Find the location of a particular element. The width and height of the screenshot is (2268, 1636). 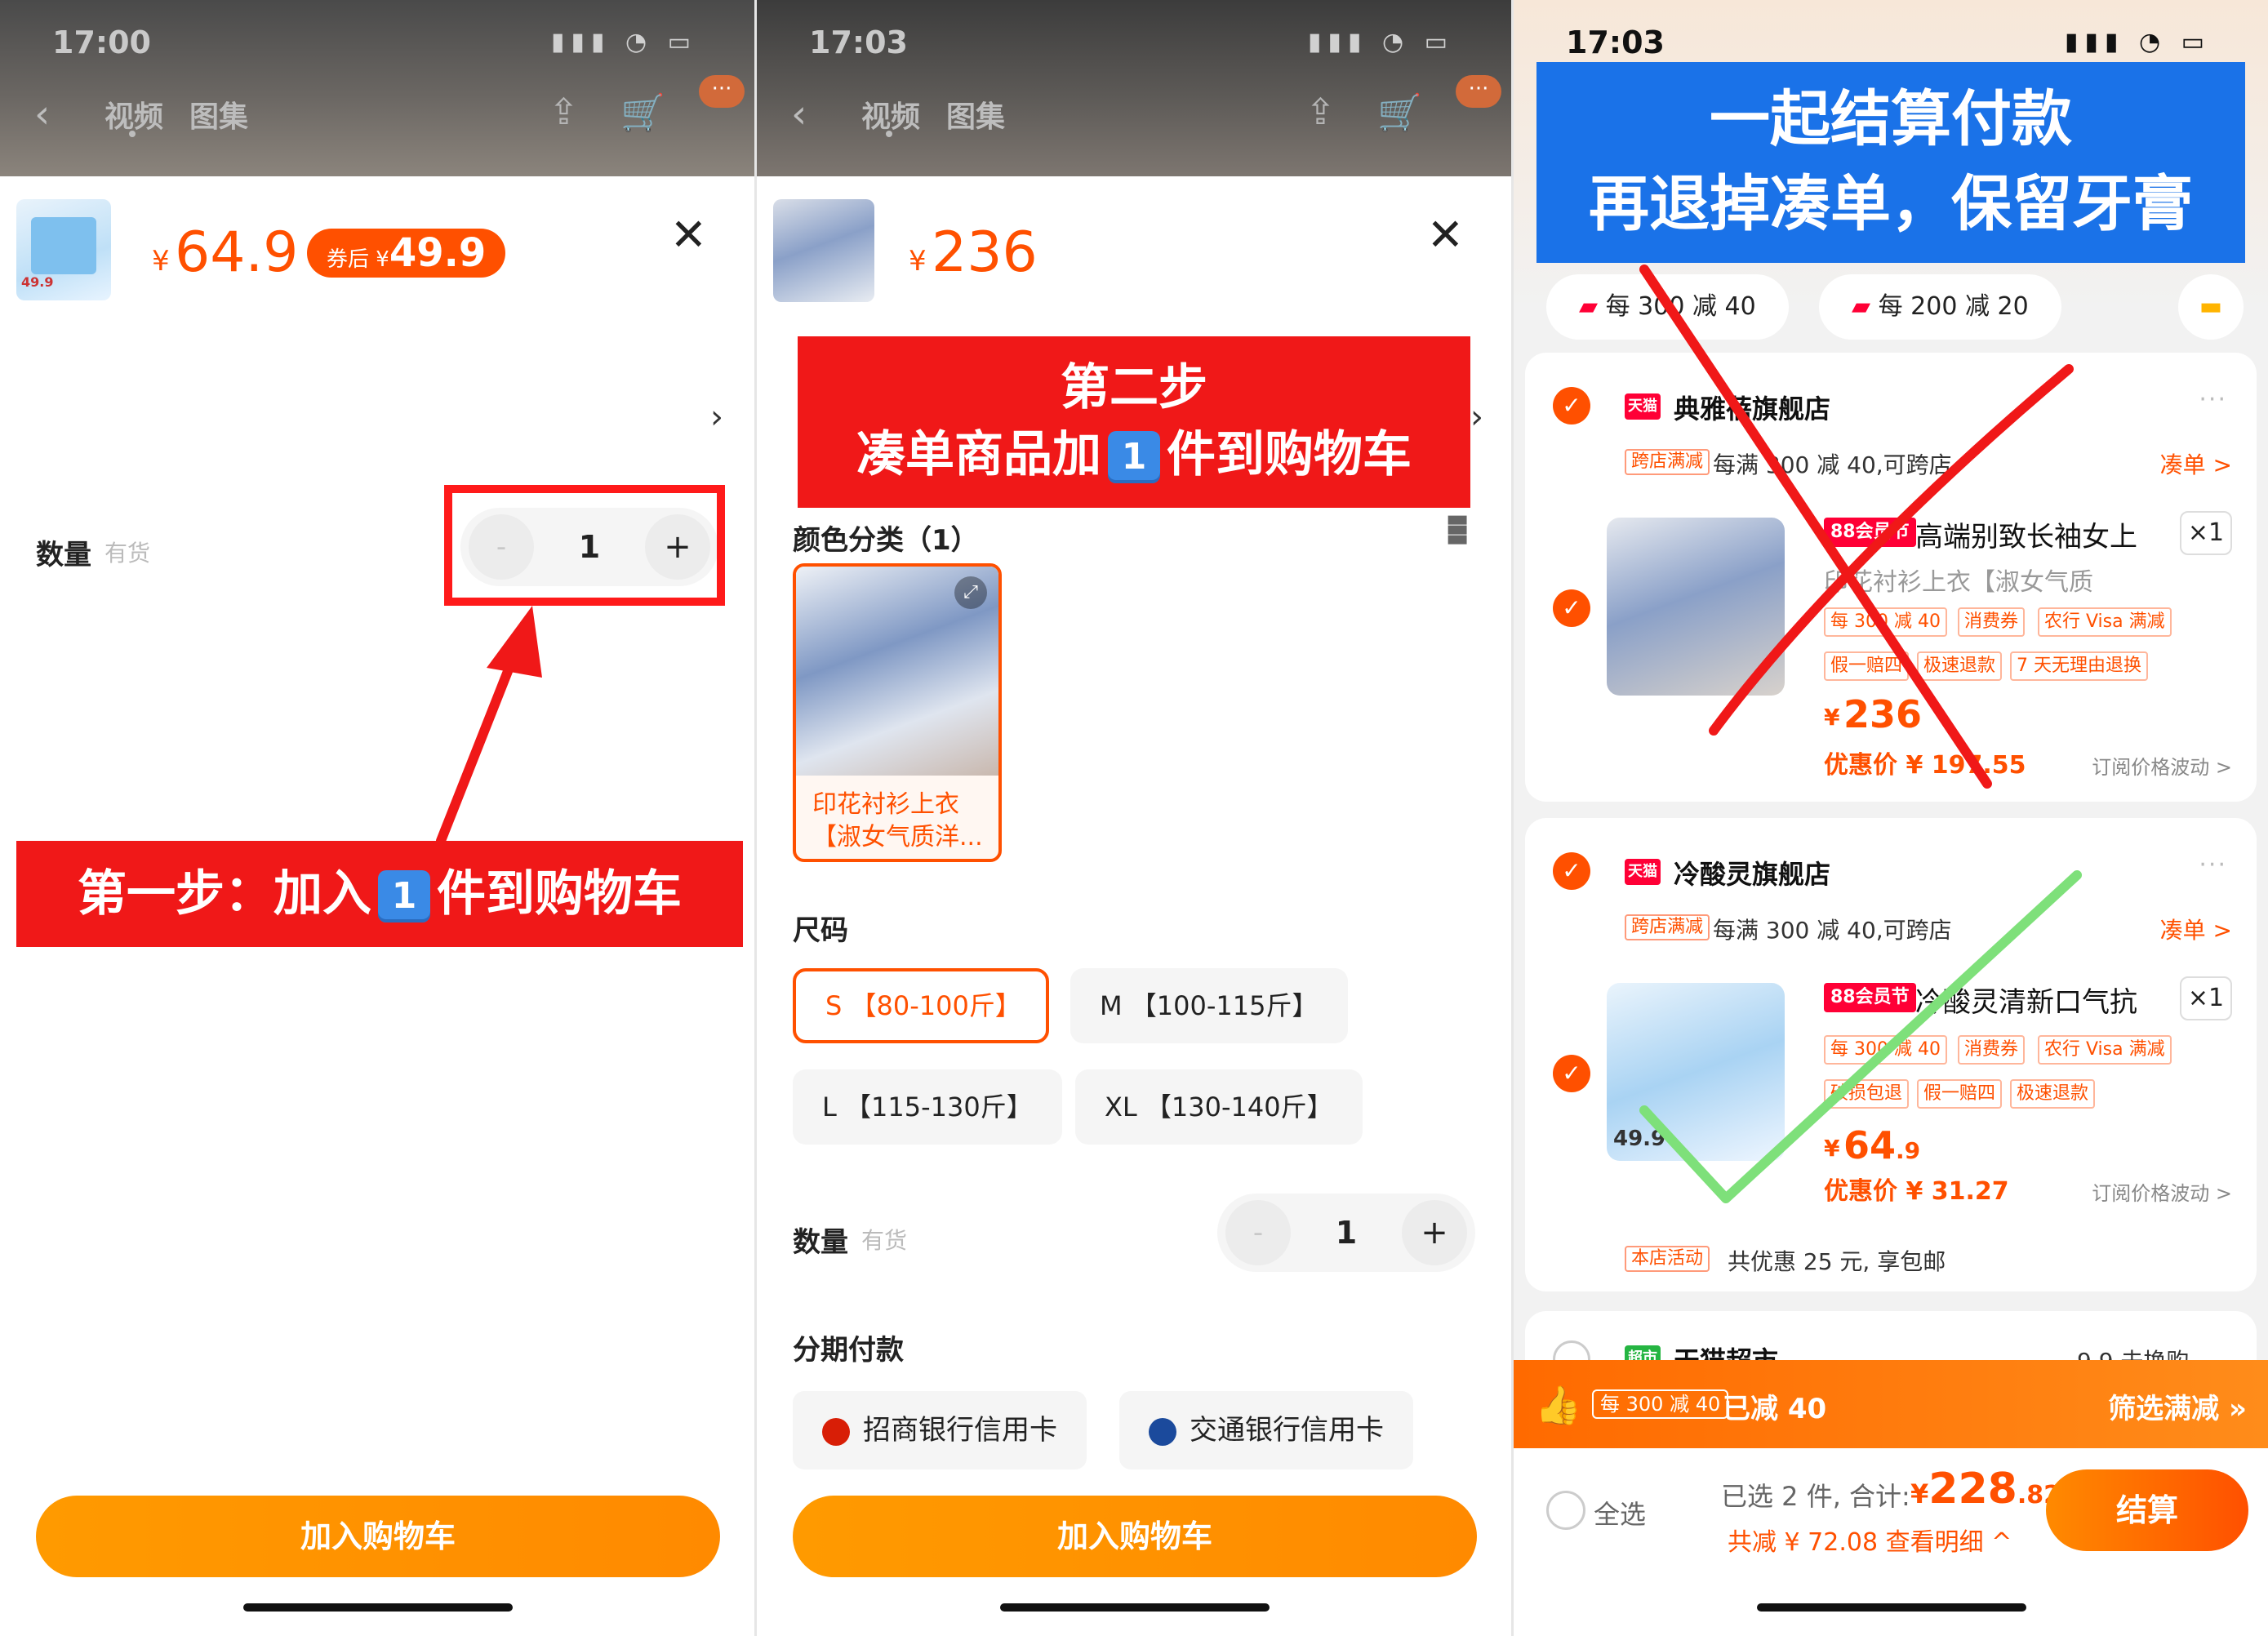

size-option-m: M 【100-115斤】 is located at coordinates (1209, 1005).